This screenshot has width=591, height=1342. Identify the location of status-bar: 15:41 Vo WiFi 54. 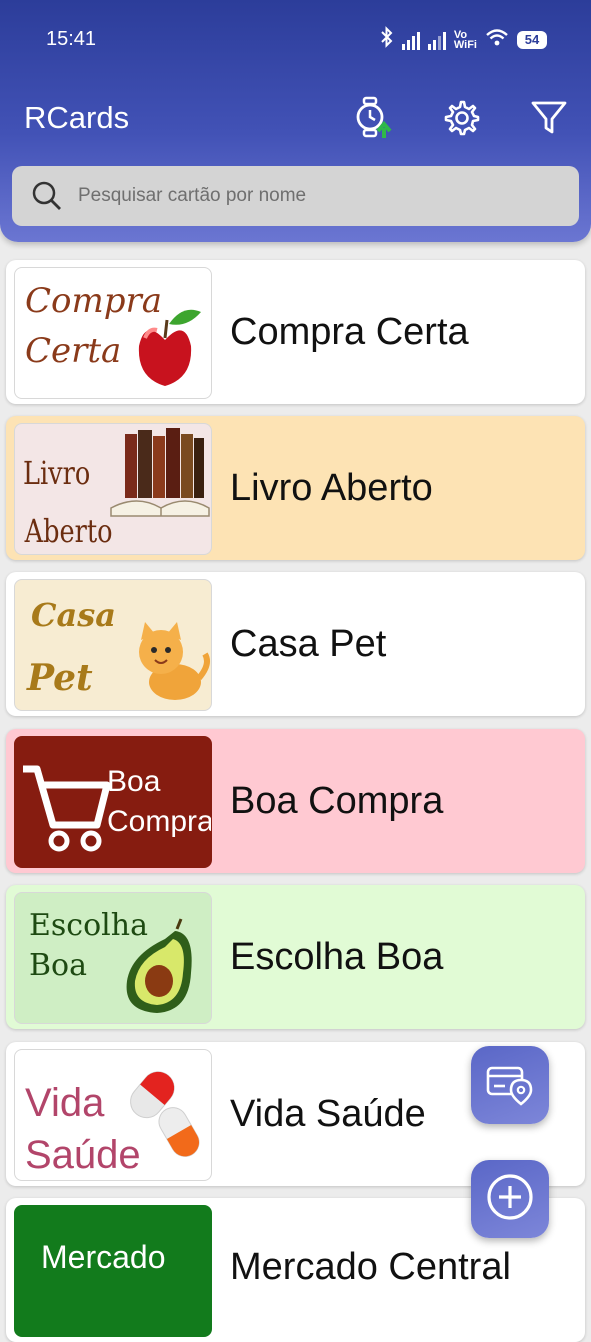
(295, 40).